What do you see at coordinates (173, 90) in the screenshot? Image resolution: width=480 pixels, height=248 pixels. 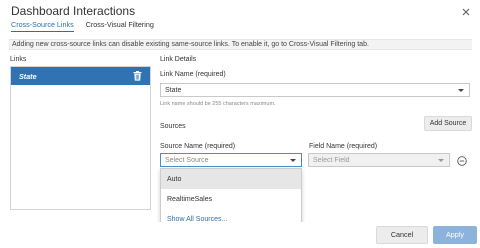 I see `link-name-value: State` at bounding box center [173, 90].